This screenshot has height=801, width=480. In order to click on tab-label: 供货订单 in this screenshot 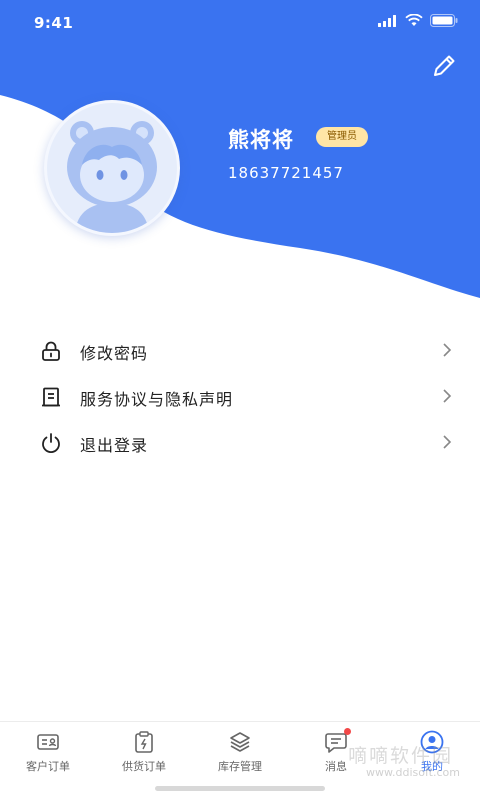, I will do `click(144, 766)`.